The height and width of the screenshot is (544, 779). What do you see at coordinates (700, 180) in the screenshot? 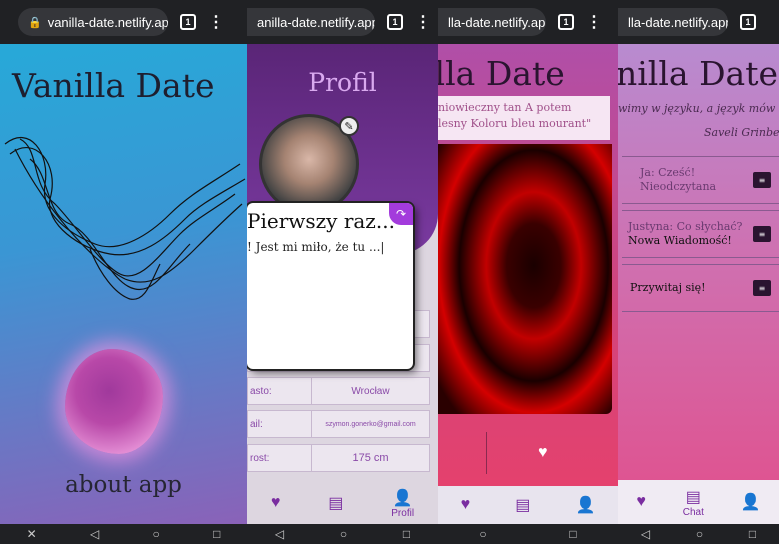
I see `chat-item: Ja: Cześć! Nieodczytana ≡` at bounding box center [700, 180].